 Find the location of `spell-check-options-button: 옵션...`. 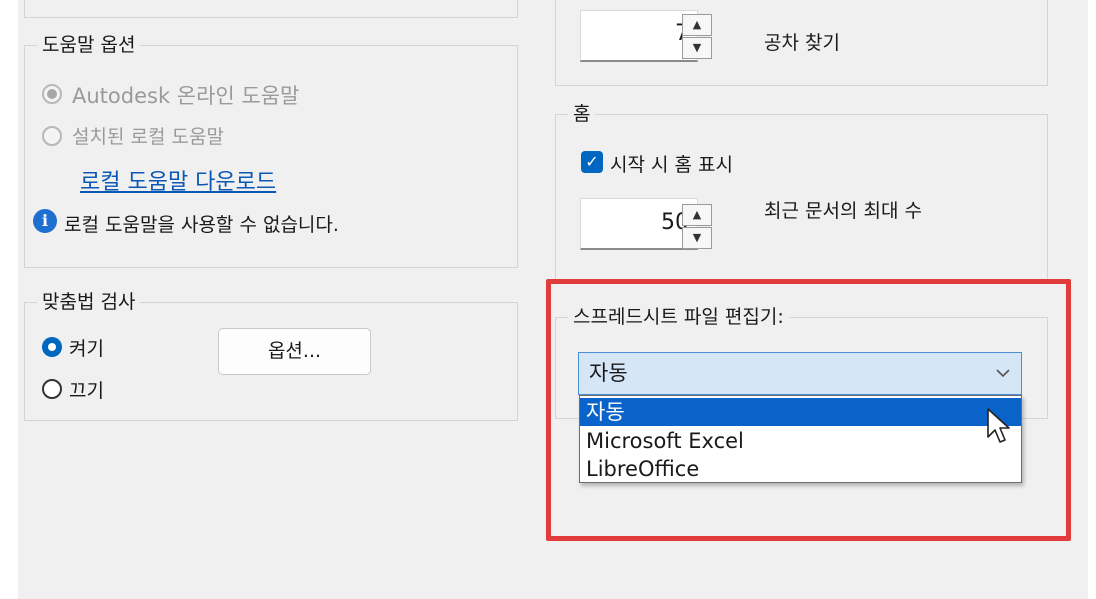

spell-check-options-button: 옵션... is located at coordinates (294, 351).